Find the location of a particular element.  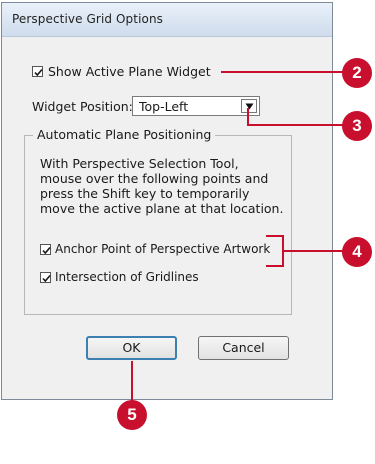

show-widget-checkbox is located at coordinates (37, 71).